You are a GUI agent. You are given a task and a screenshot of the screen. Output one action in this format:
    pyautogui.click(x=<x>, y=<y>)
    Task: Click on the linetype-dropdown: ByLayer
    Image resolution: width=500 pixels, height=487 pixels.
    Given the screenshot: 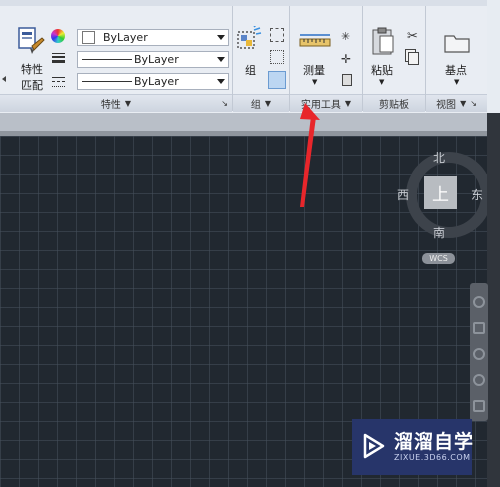 What is the action you would take?
    pyautogui.click(x=153, y=81)
    